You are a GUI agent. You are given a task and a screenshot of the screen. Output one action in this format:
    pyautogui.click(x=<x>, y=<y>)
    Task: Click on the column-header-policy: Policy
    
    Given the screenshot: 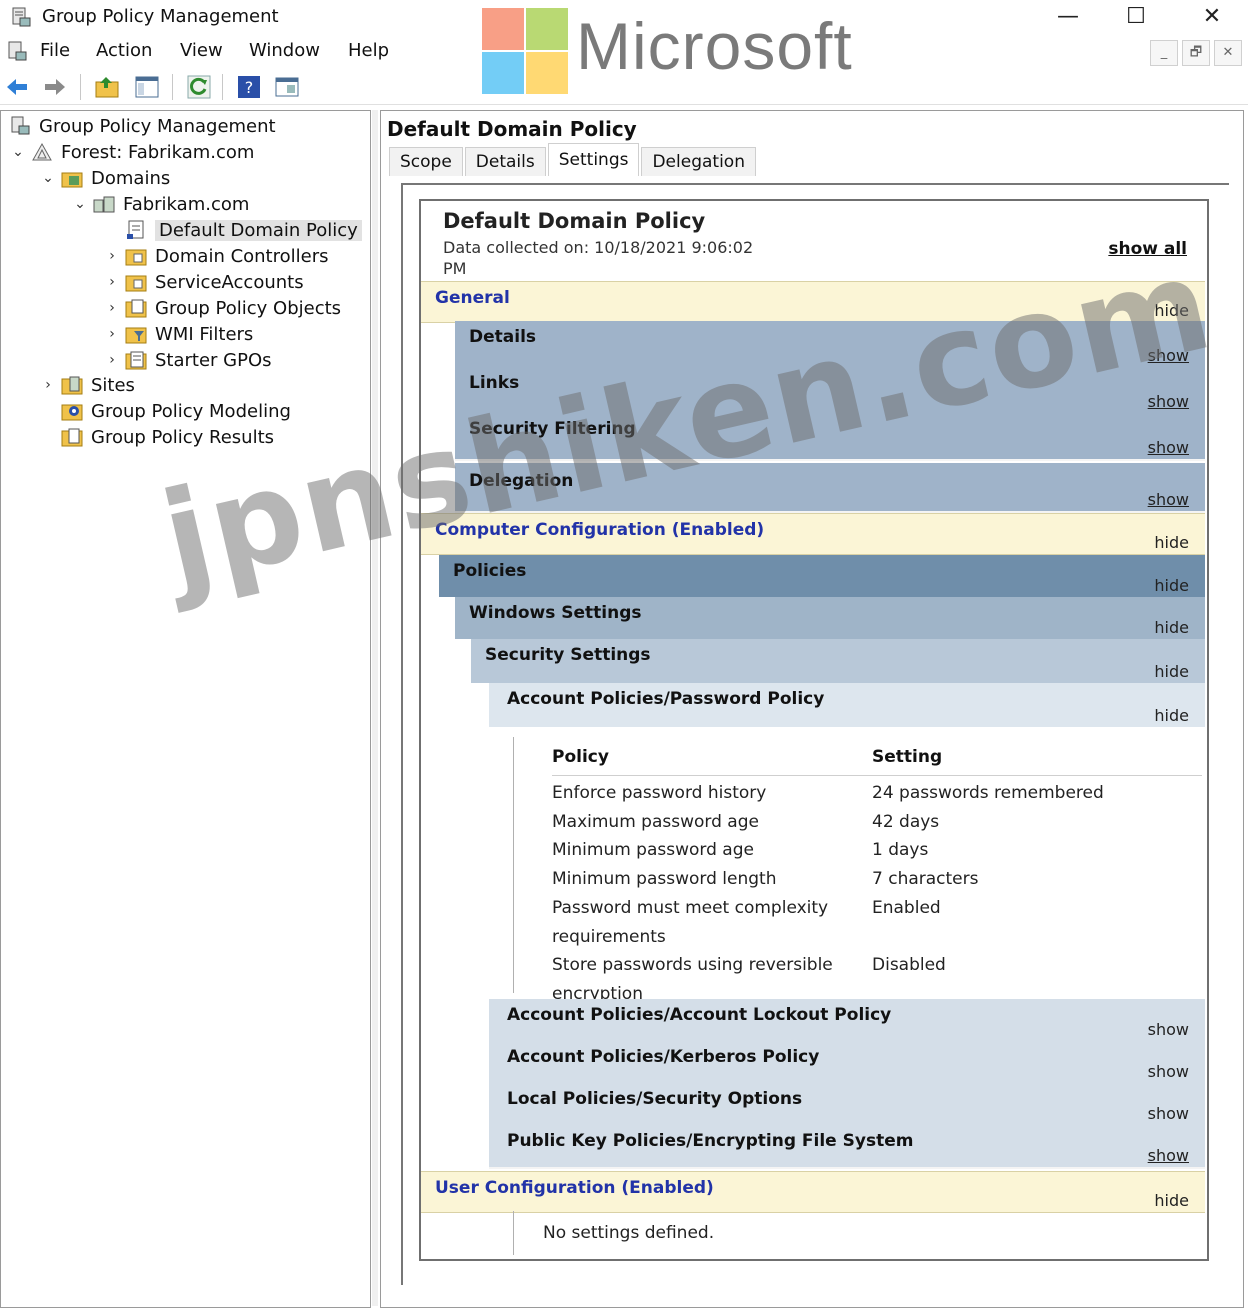 What is the action you would take?
    pyautogui.click(x=580, y=757)
    